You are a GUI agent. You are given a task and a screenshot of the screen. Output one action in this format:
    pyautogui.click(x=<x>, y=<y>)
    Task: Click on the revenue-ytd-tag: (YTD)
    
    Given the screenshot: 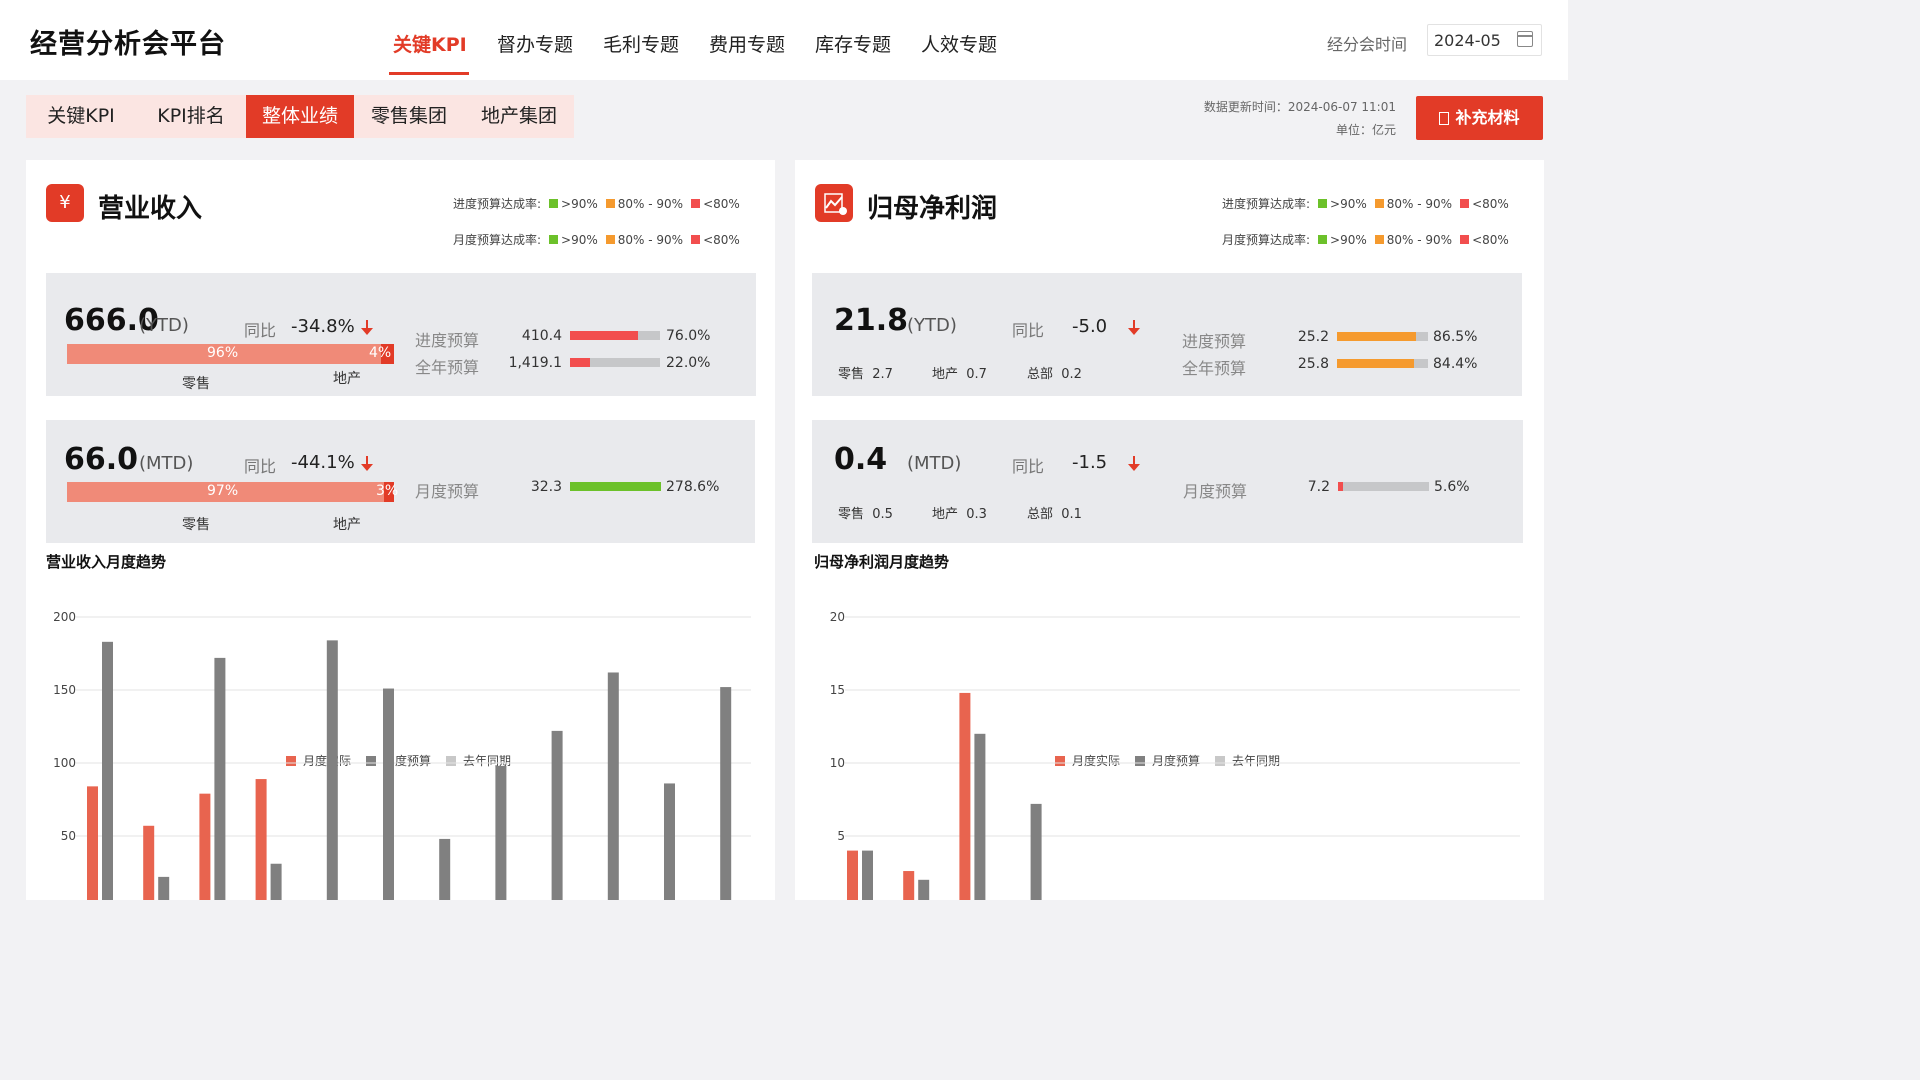 What is the action you would take?
    pyautogui.click(x=164, y=325)
    